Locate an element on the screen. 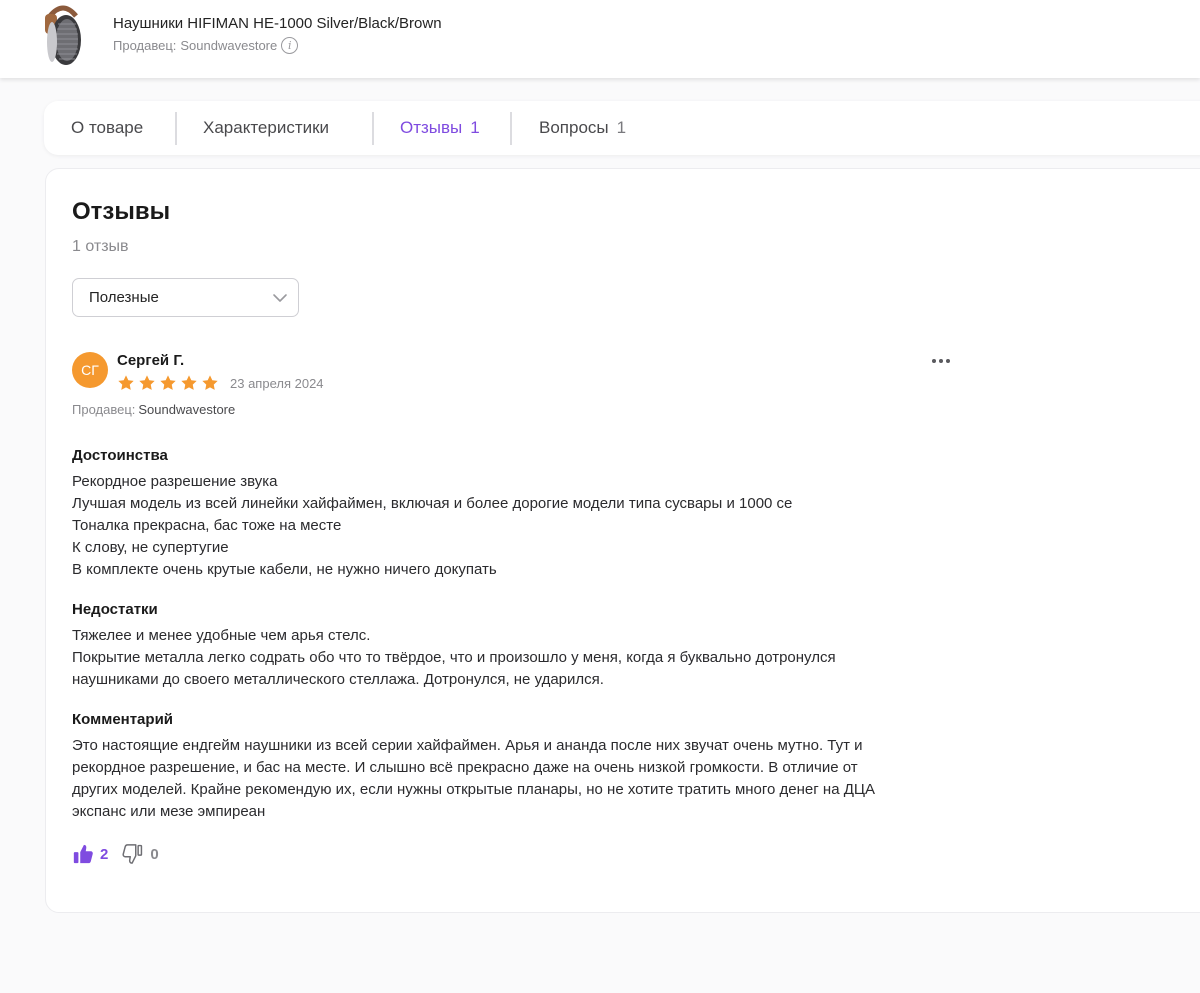  like-button: 2 is located at coordinates (90, 854).